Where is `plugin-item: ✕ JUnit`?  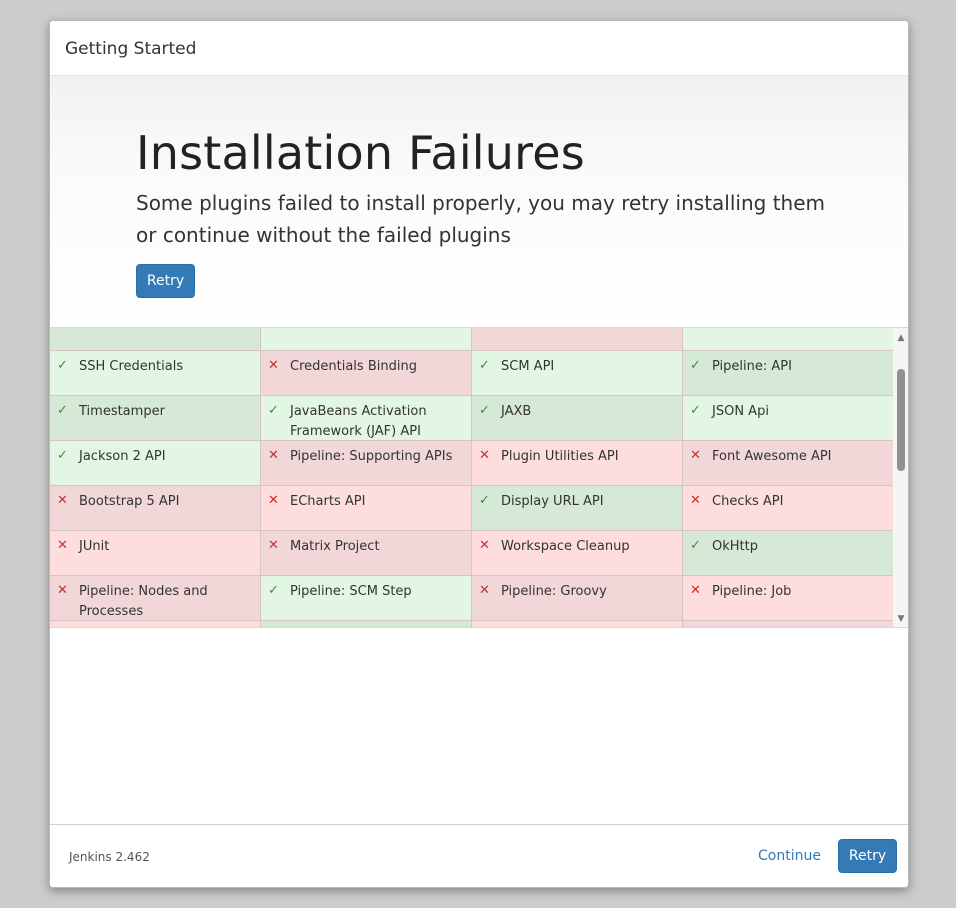
plugin-item: ✕ JUnit is located at coordinates (155, 553).